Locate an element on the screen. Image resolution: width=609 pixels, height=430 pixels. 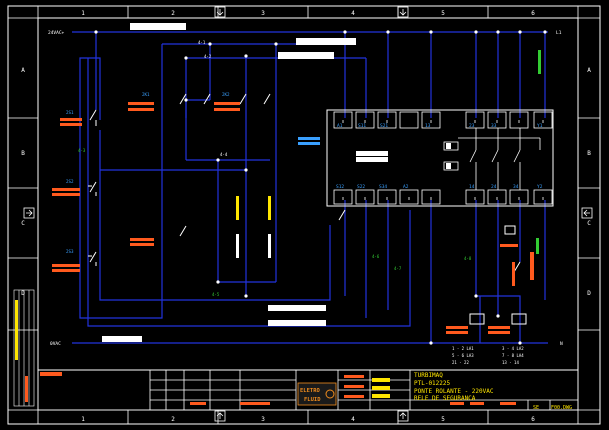
svg-text: ELETRO is located at coordinates (310, 391).